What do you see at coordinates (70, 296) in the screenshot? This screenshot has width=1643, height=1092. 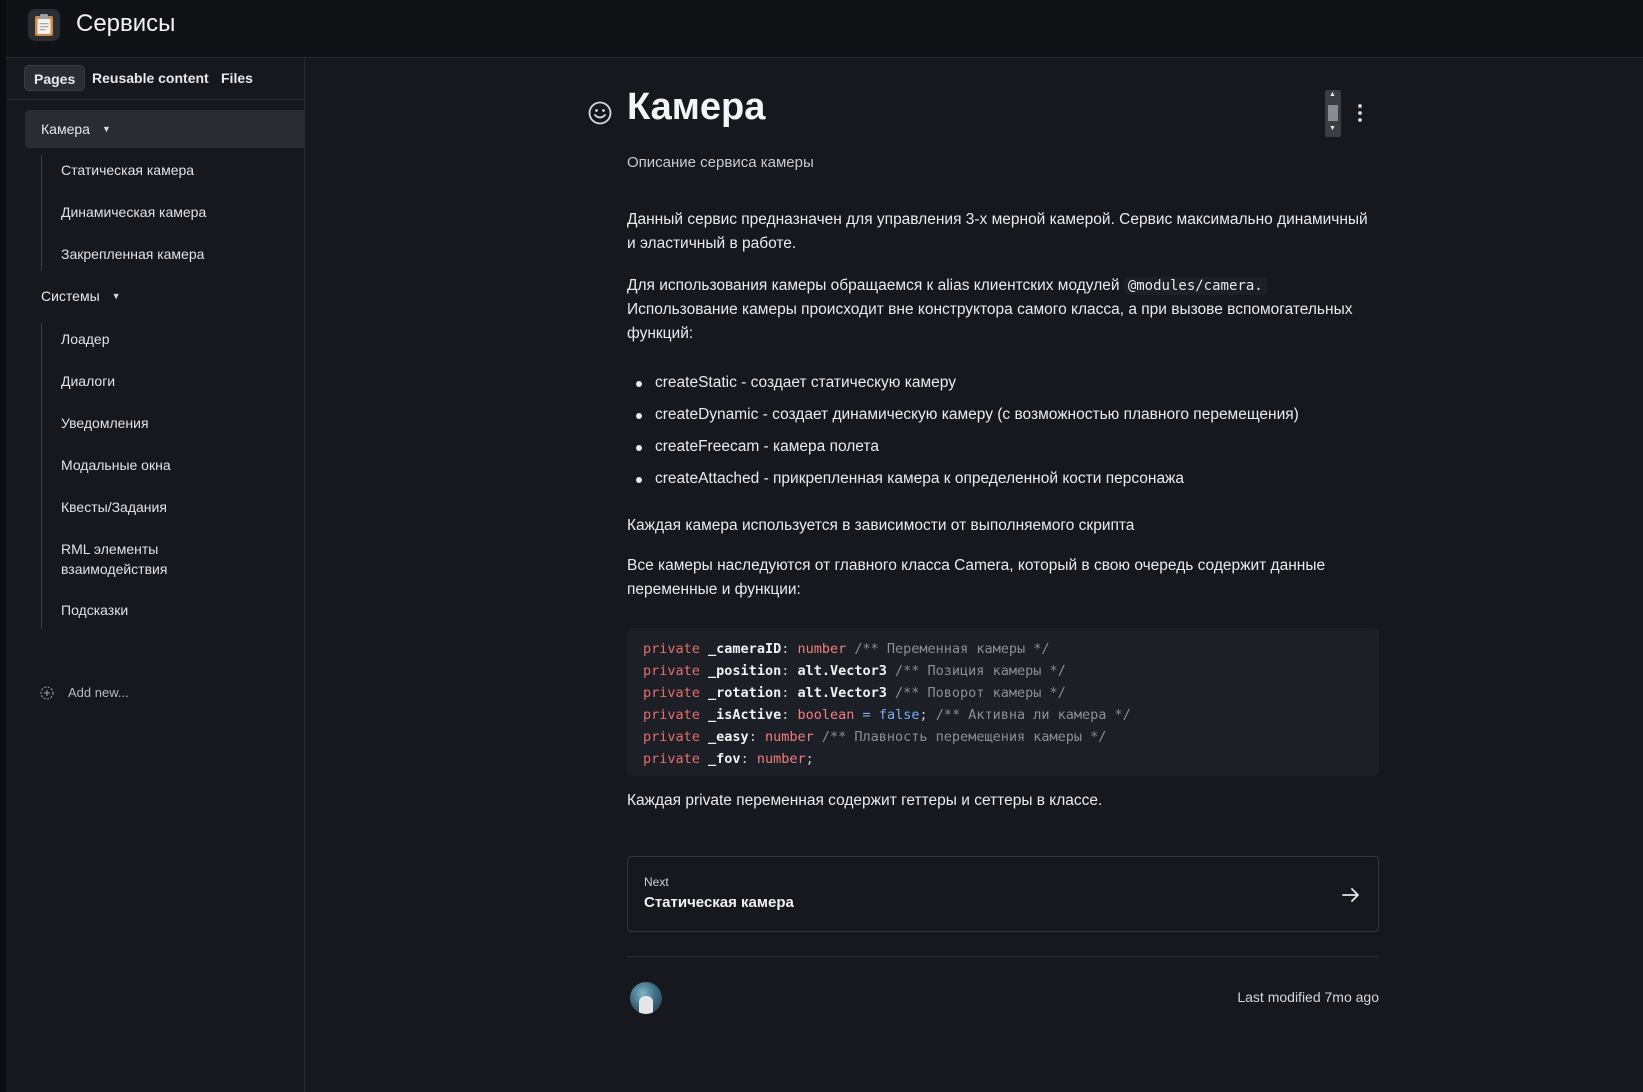 I see `sidebar-group-label: Системы` at bounding box center [70, 296].